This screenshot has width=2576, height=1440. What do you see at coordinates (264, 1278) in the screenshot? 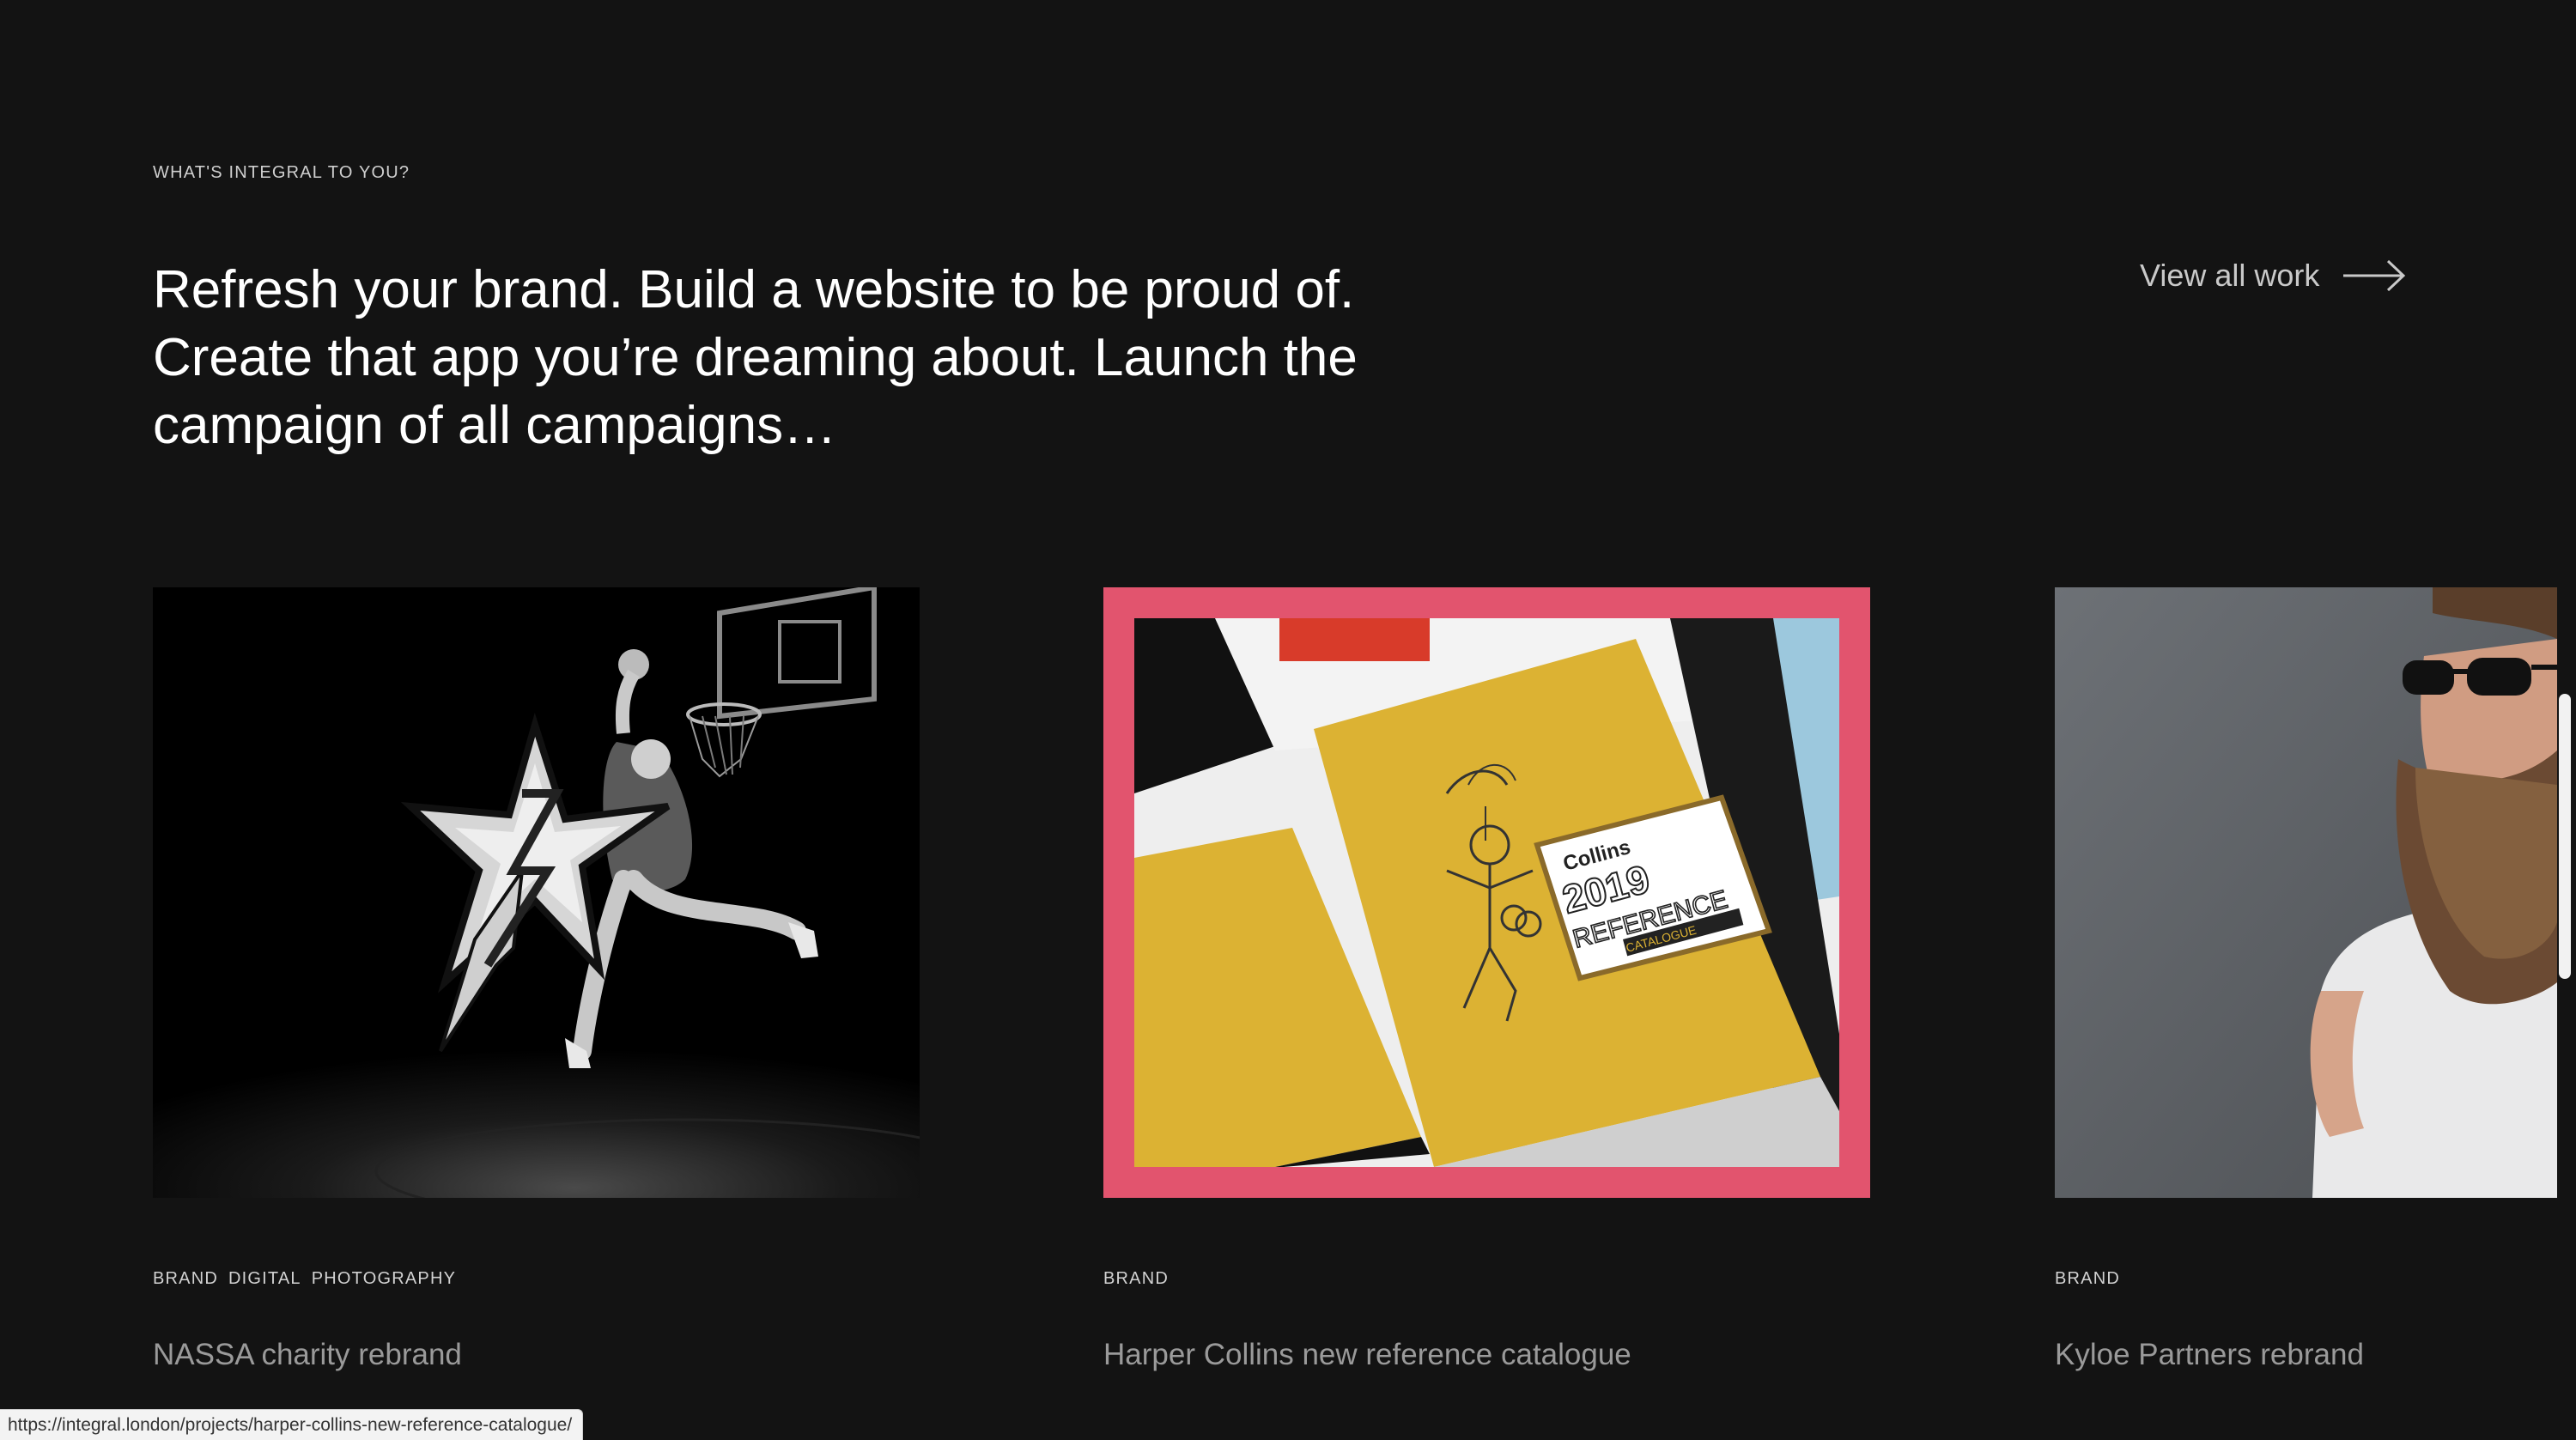
I see `project-tag: DIGITAL` at bounding box center [264, 1278].